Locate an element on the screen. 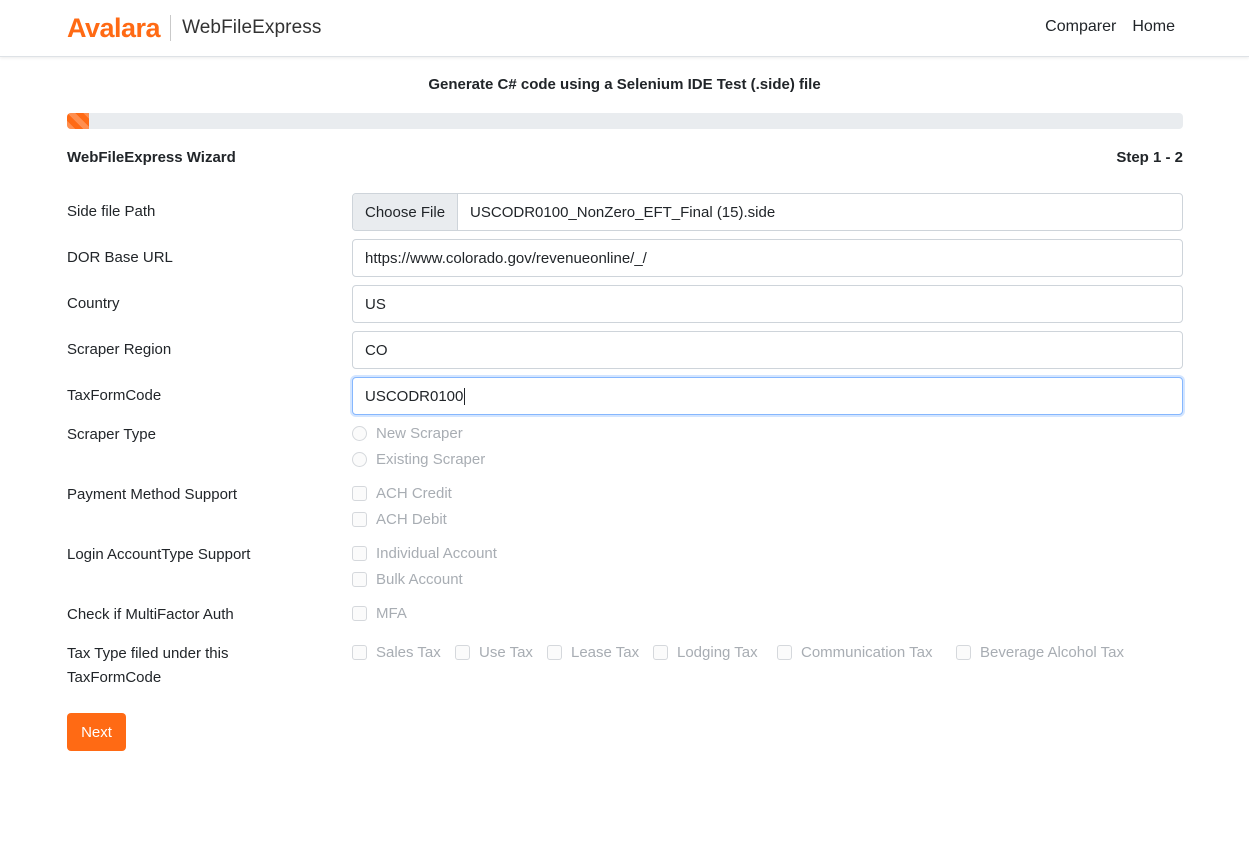 Image resolution: width=1249 pixels, height=855 pixels. wizard-progress-bar is located at coordinates (625, 121).